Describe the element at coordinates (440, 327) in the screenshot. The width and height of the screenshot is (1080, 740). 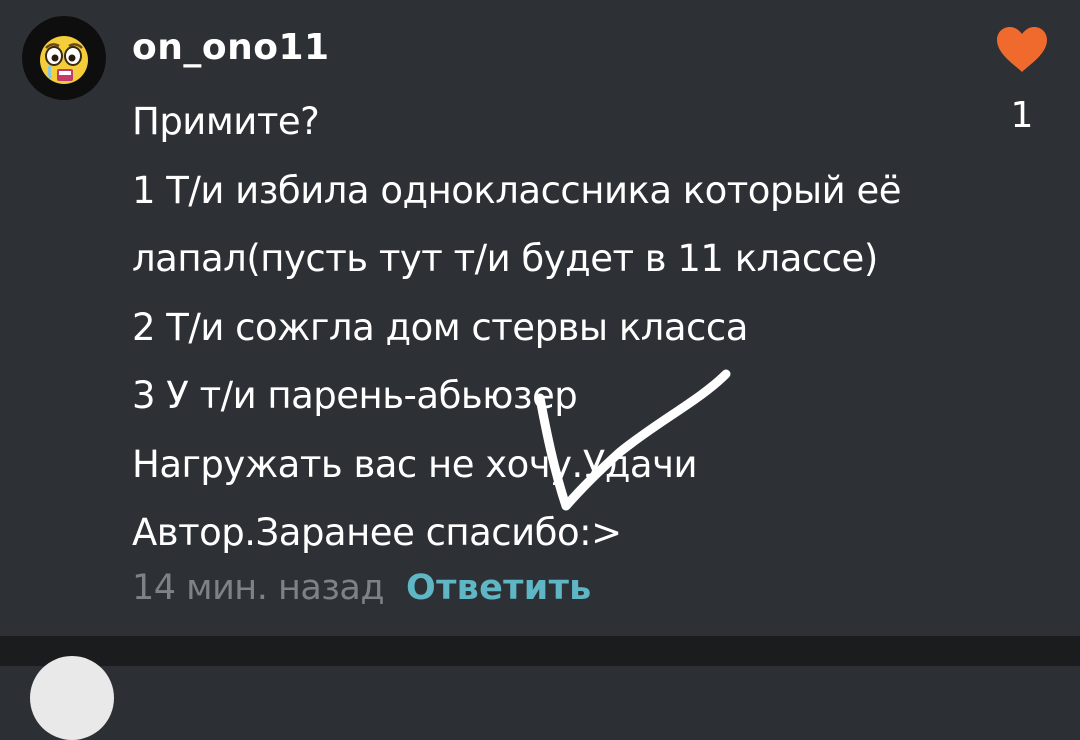
I see `comment-line: 2 Т/и сожгла дом стервы класса` at that location.